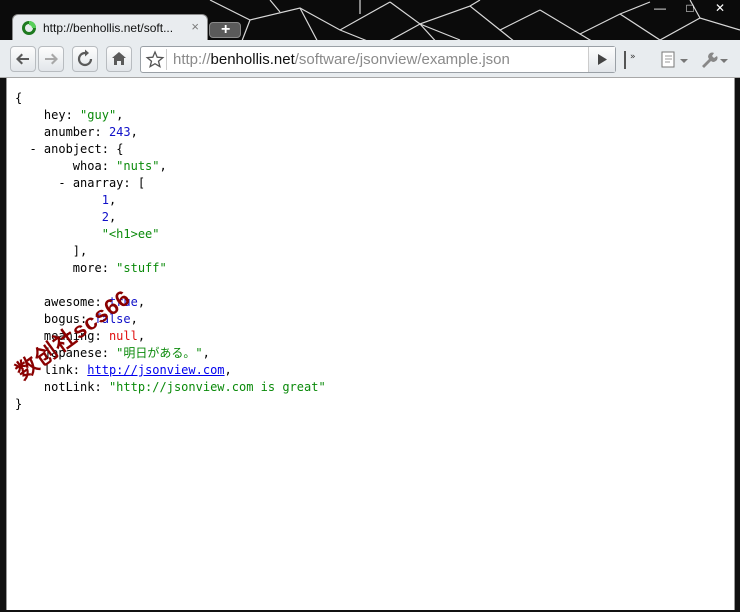  Describe the element at coordinates (61, 183) in the screenshot. I see `collapse-toggle-anarray: -` at that location.